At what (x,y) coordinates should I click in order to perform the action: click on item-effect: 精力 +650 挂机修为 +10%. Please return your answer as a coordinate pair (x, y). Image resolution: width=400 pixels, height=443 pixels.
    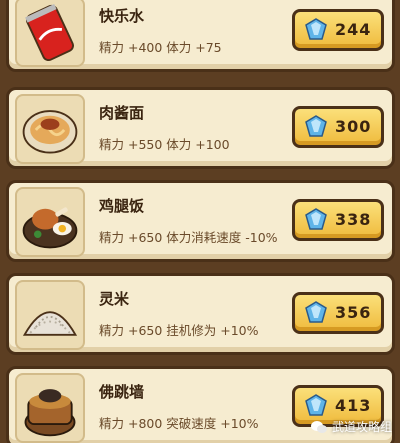
    Looking at the image, I should click on (179, 330).